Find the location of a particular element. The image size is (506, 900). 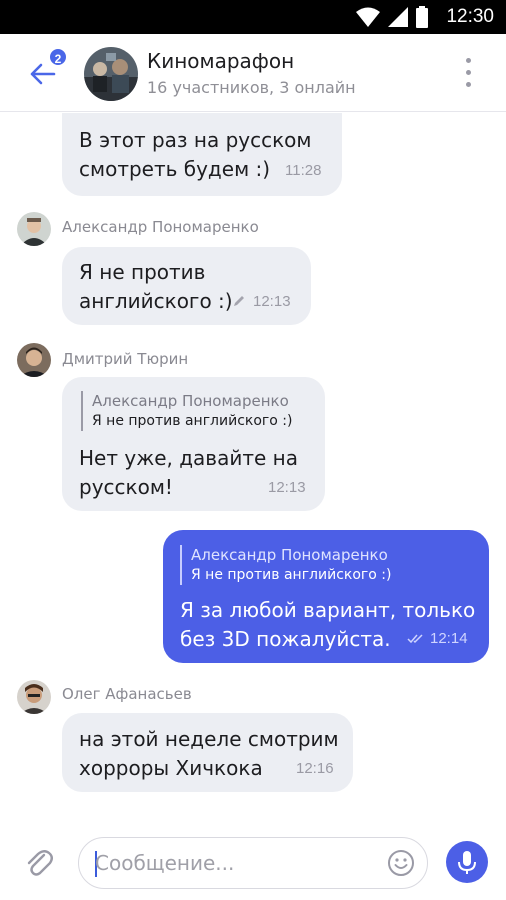

message-input is located at coordinates (240, 863).